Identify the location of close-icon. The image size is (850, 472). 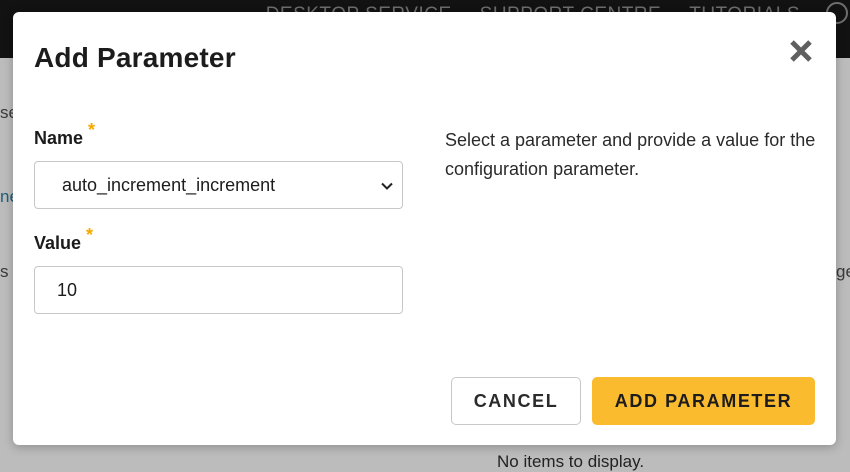
(801, 51).